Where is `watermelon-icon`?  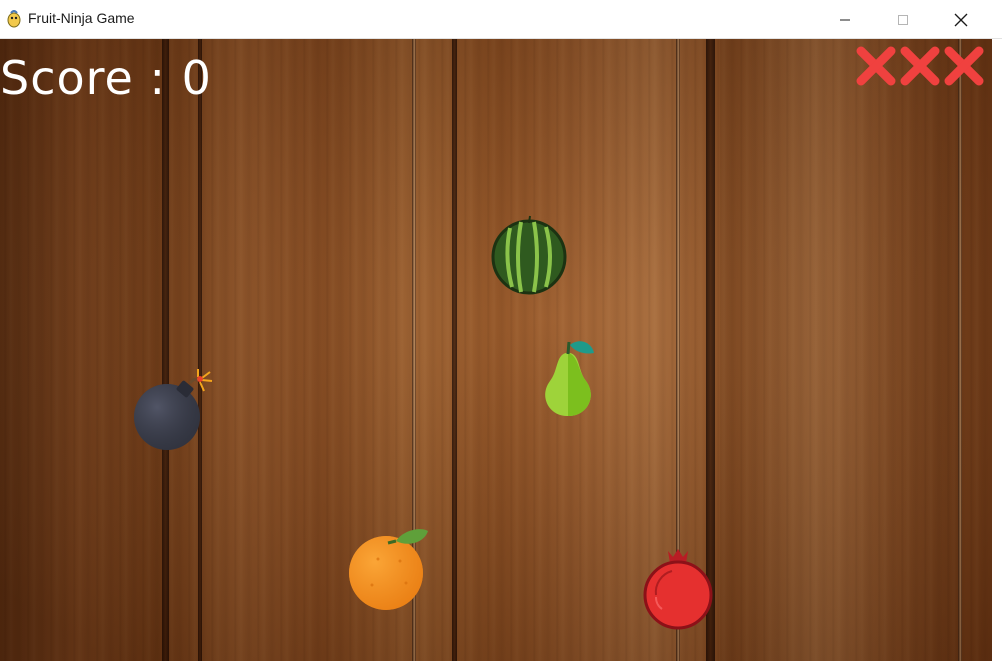 watermelon-icon is located at coordinates (529, 254).